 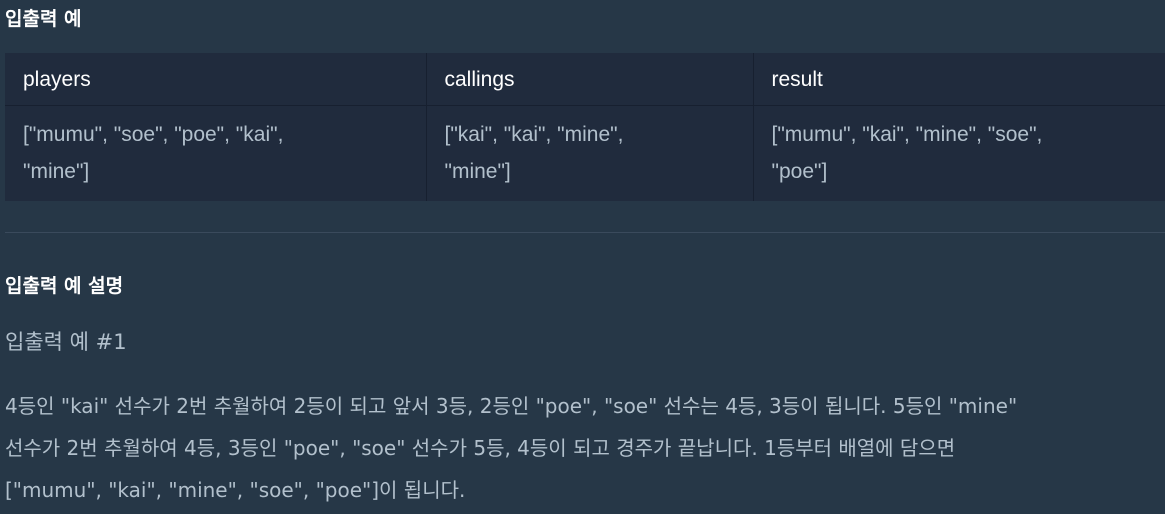 I want to click on cell-callings-line: "mine"], so click(x=477, y=171).